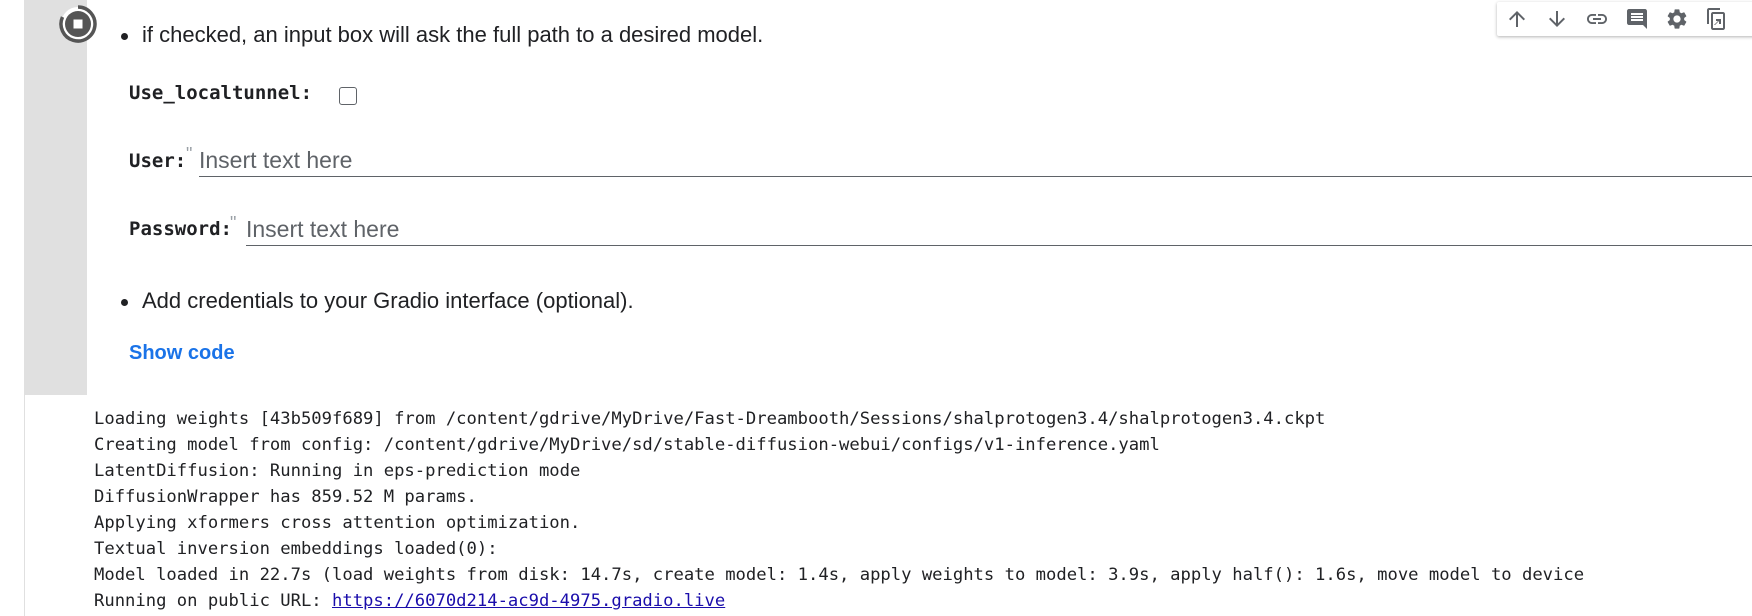 The image size is (1752, 616). I want to click on arrow-up-icon, so click(1517, 19).